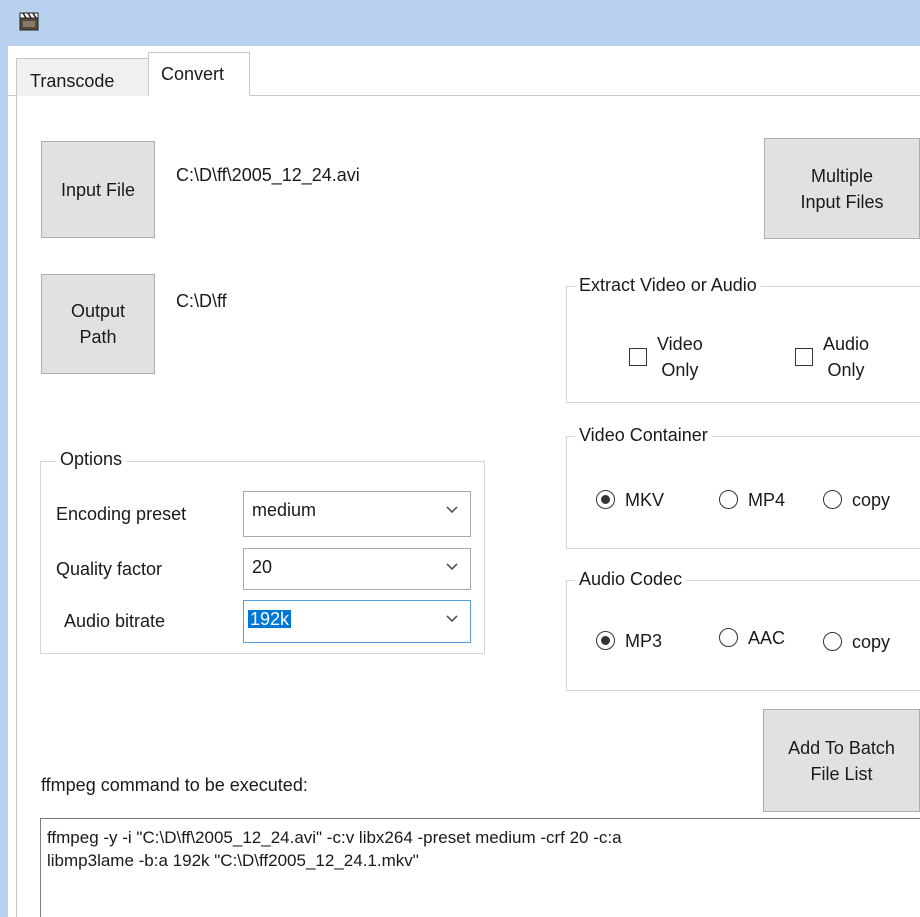  What do you see at coordinates (645, 499) in the screenshot?
I see `radio-mkv-label: MKV` at bounding box center [645, 499].